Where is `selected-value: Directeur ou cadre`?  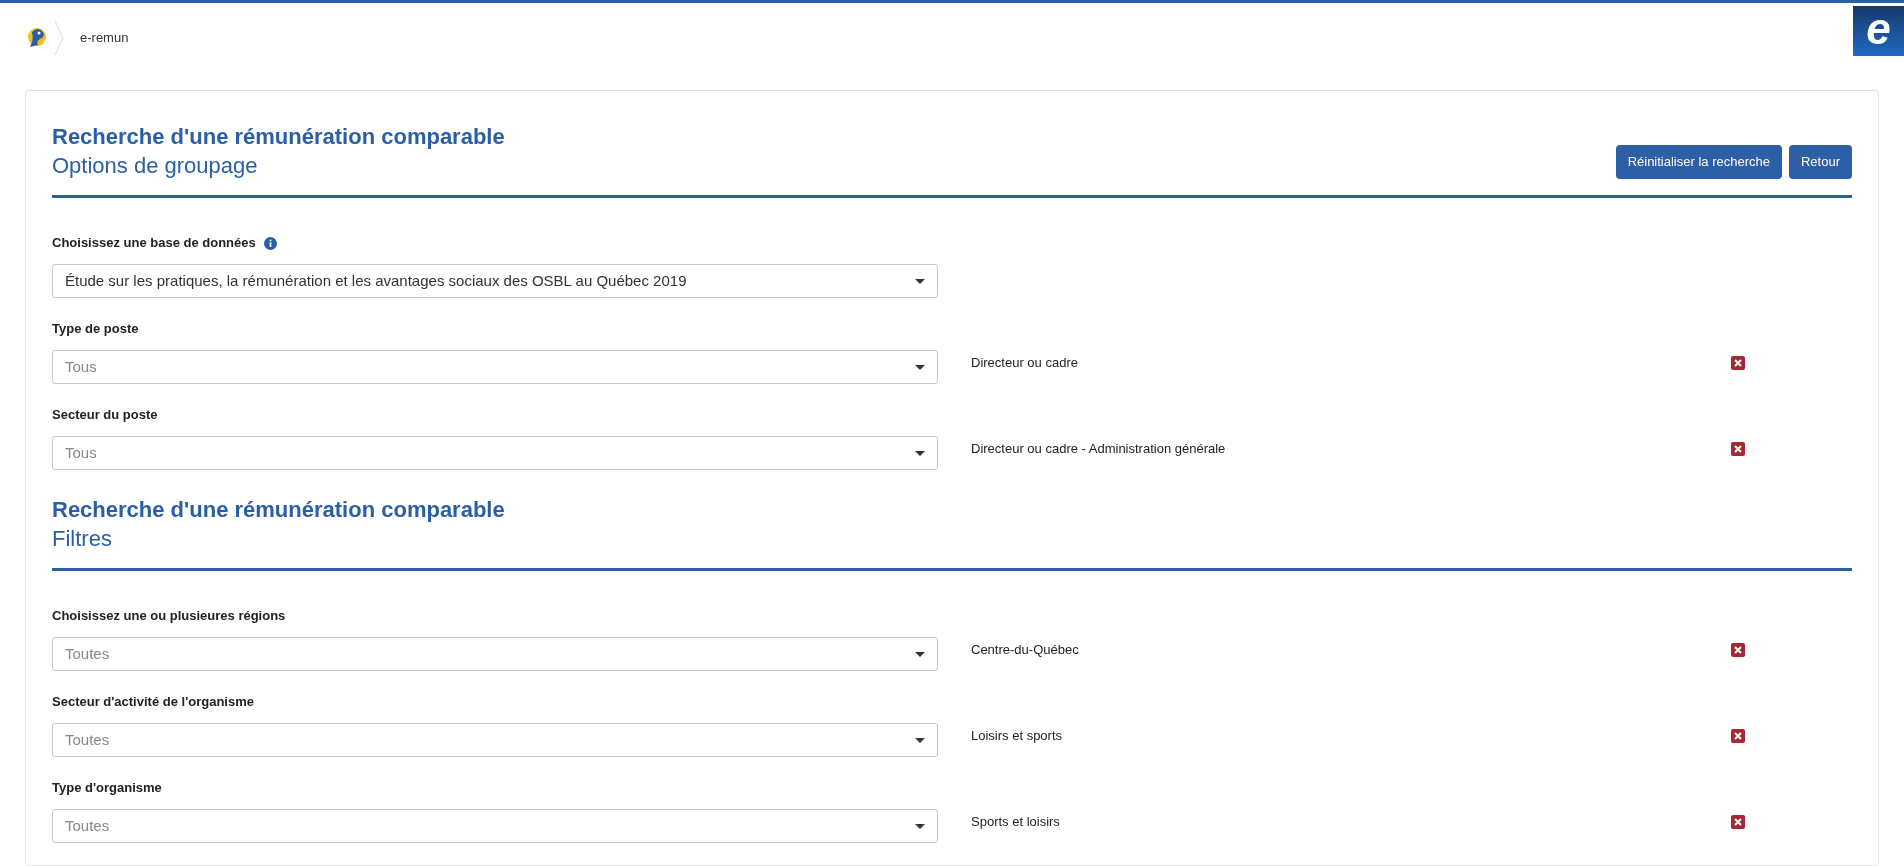 selected-value: Directeur ou cadre is located at coordinates (1025, 363).